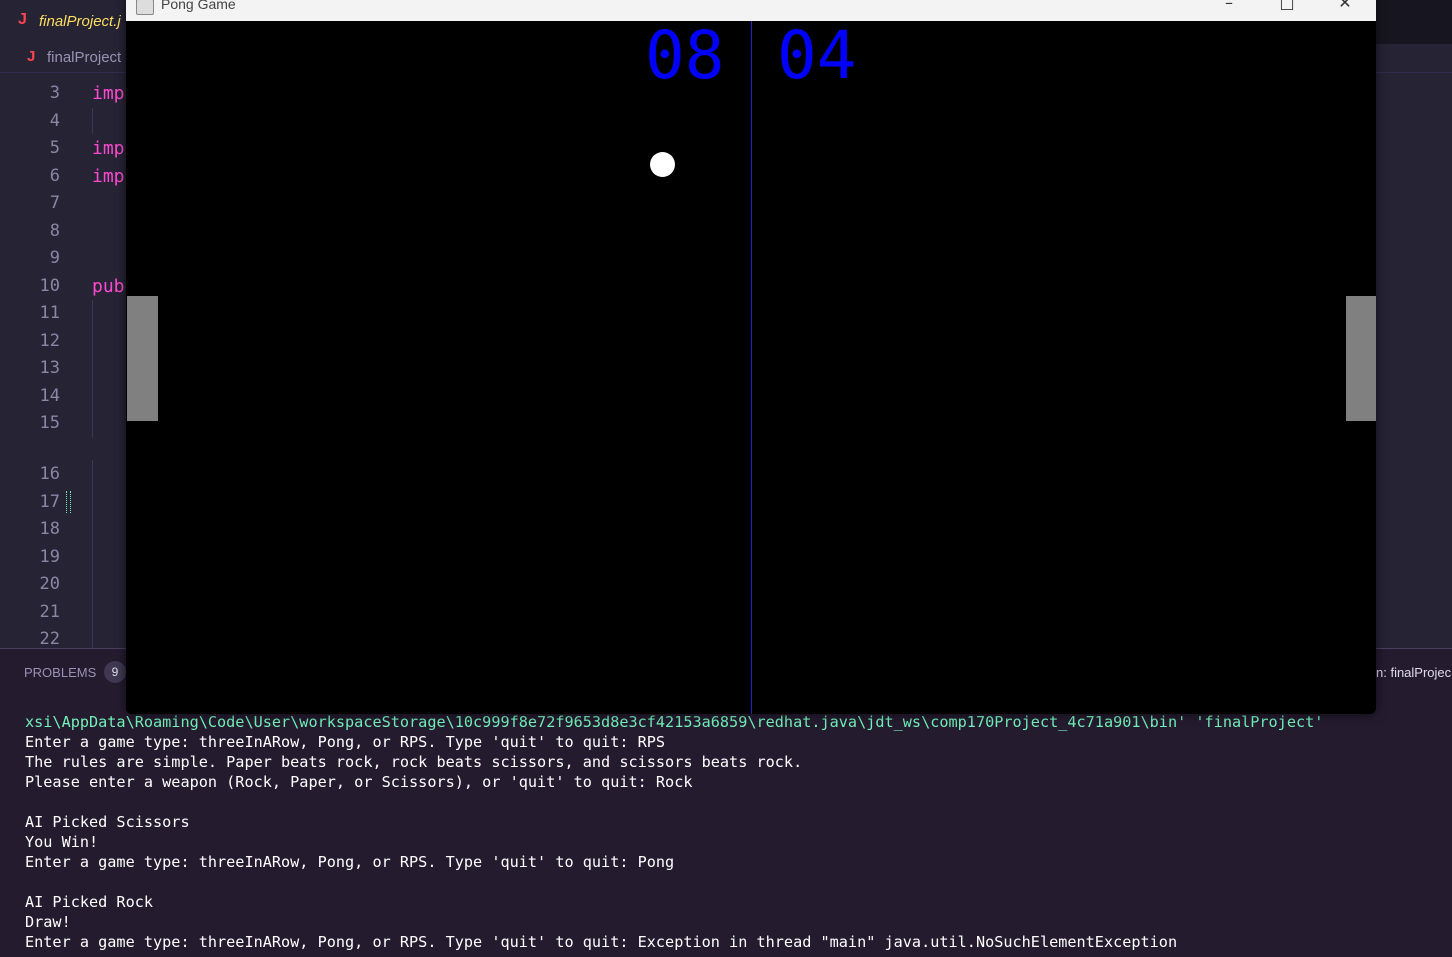 Image resolution: width=1452 pixels, height=957 pixels. What do you see at coordinates (62, 842) in the screenshot?
I see `terminal-line: You Win!` at bounding box center [62, 842].